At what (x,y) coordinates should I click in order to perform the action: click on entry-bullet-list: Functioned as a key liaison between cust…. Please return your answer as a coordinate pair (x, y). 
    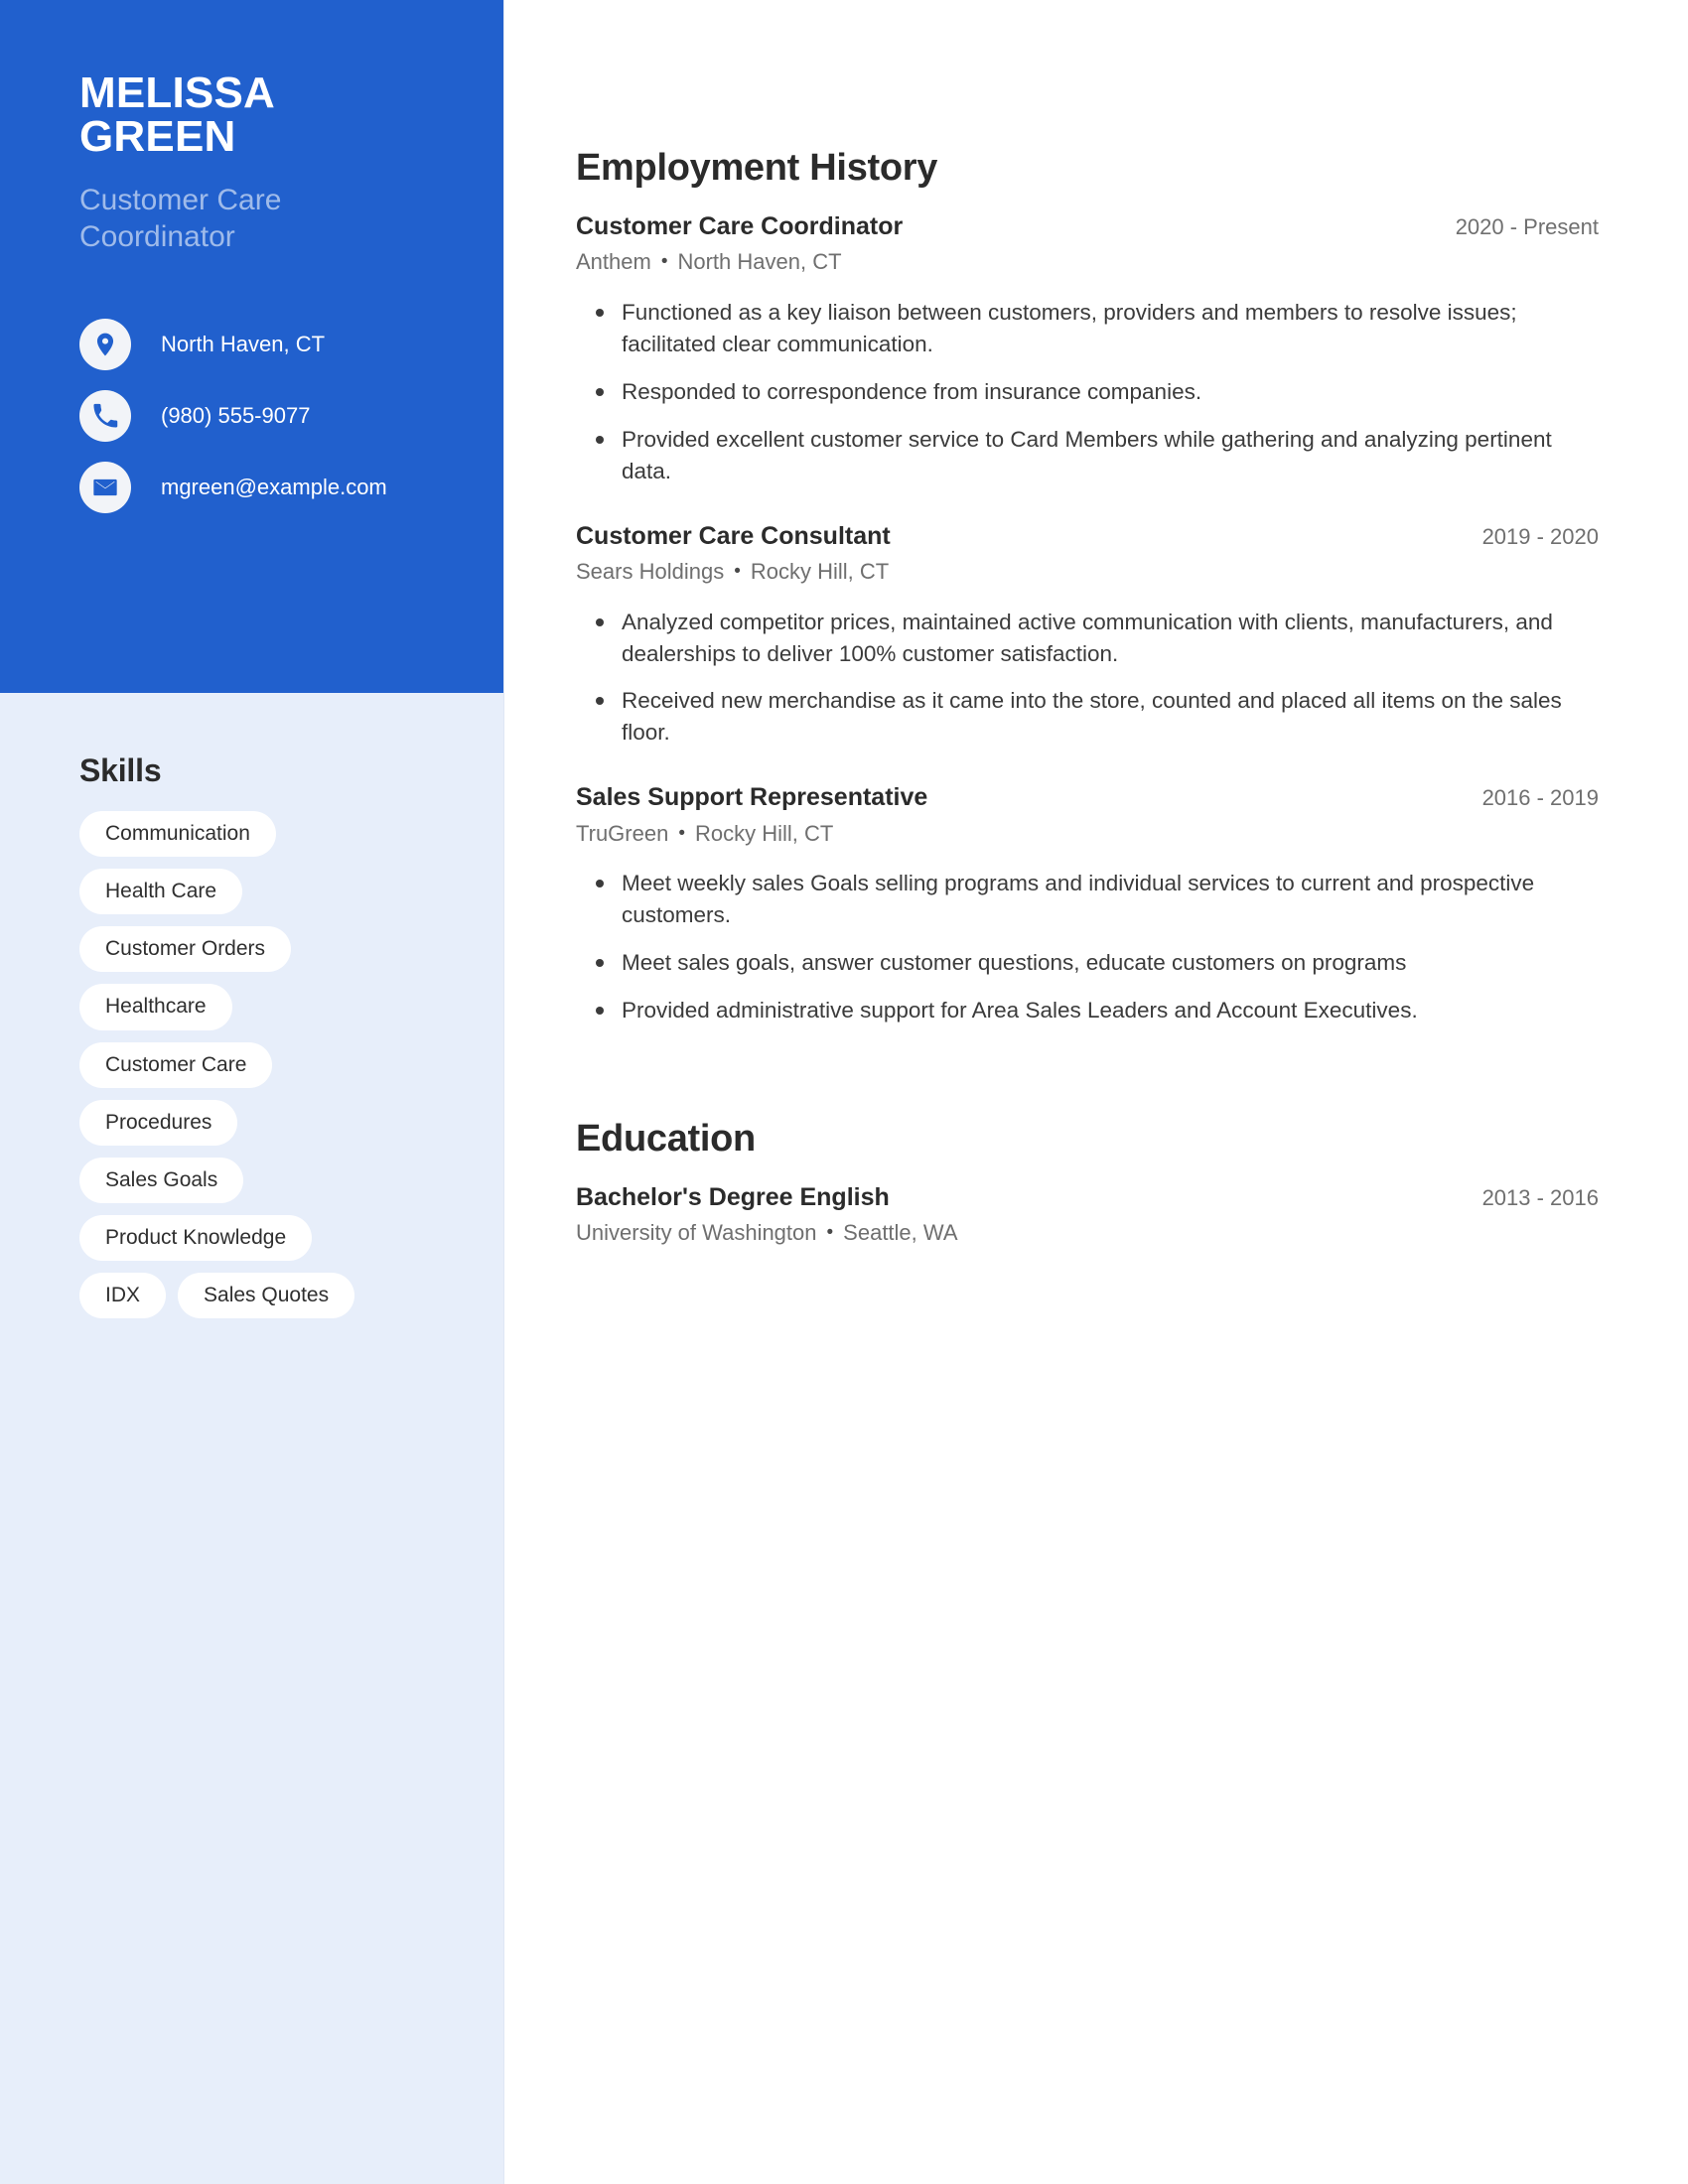
    Looking at the image, I should click on (1087, 392).